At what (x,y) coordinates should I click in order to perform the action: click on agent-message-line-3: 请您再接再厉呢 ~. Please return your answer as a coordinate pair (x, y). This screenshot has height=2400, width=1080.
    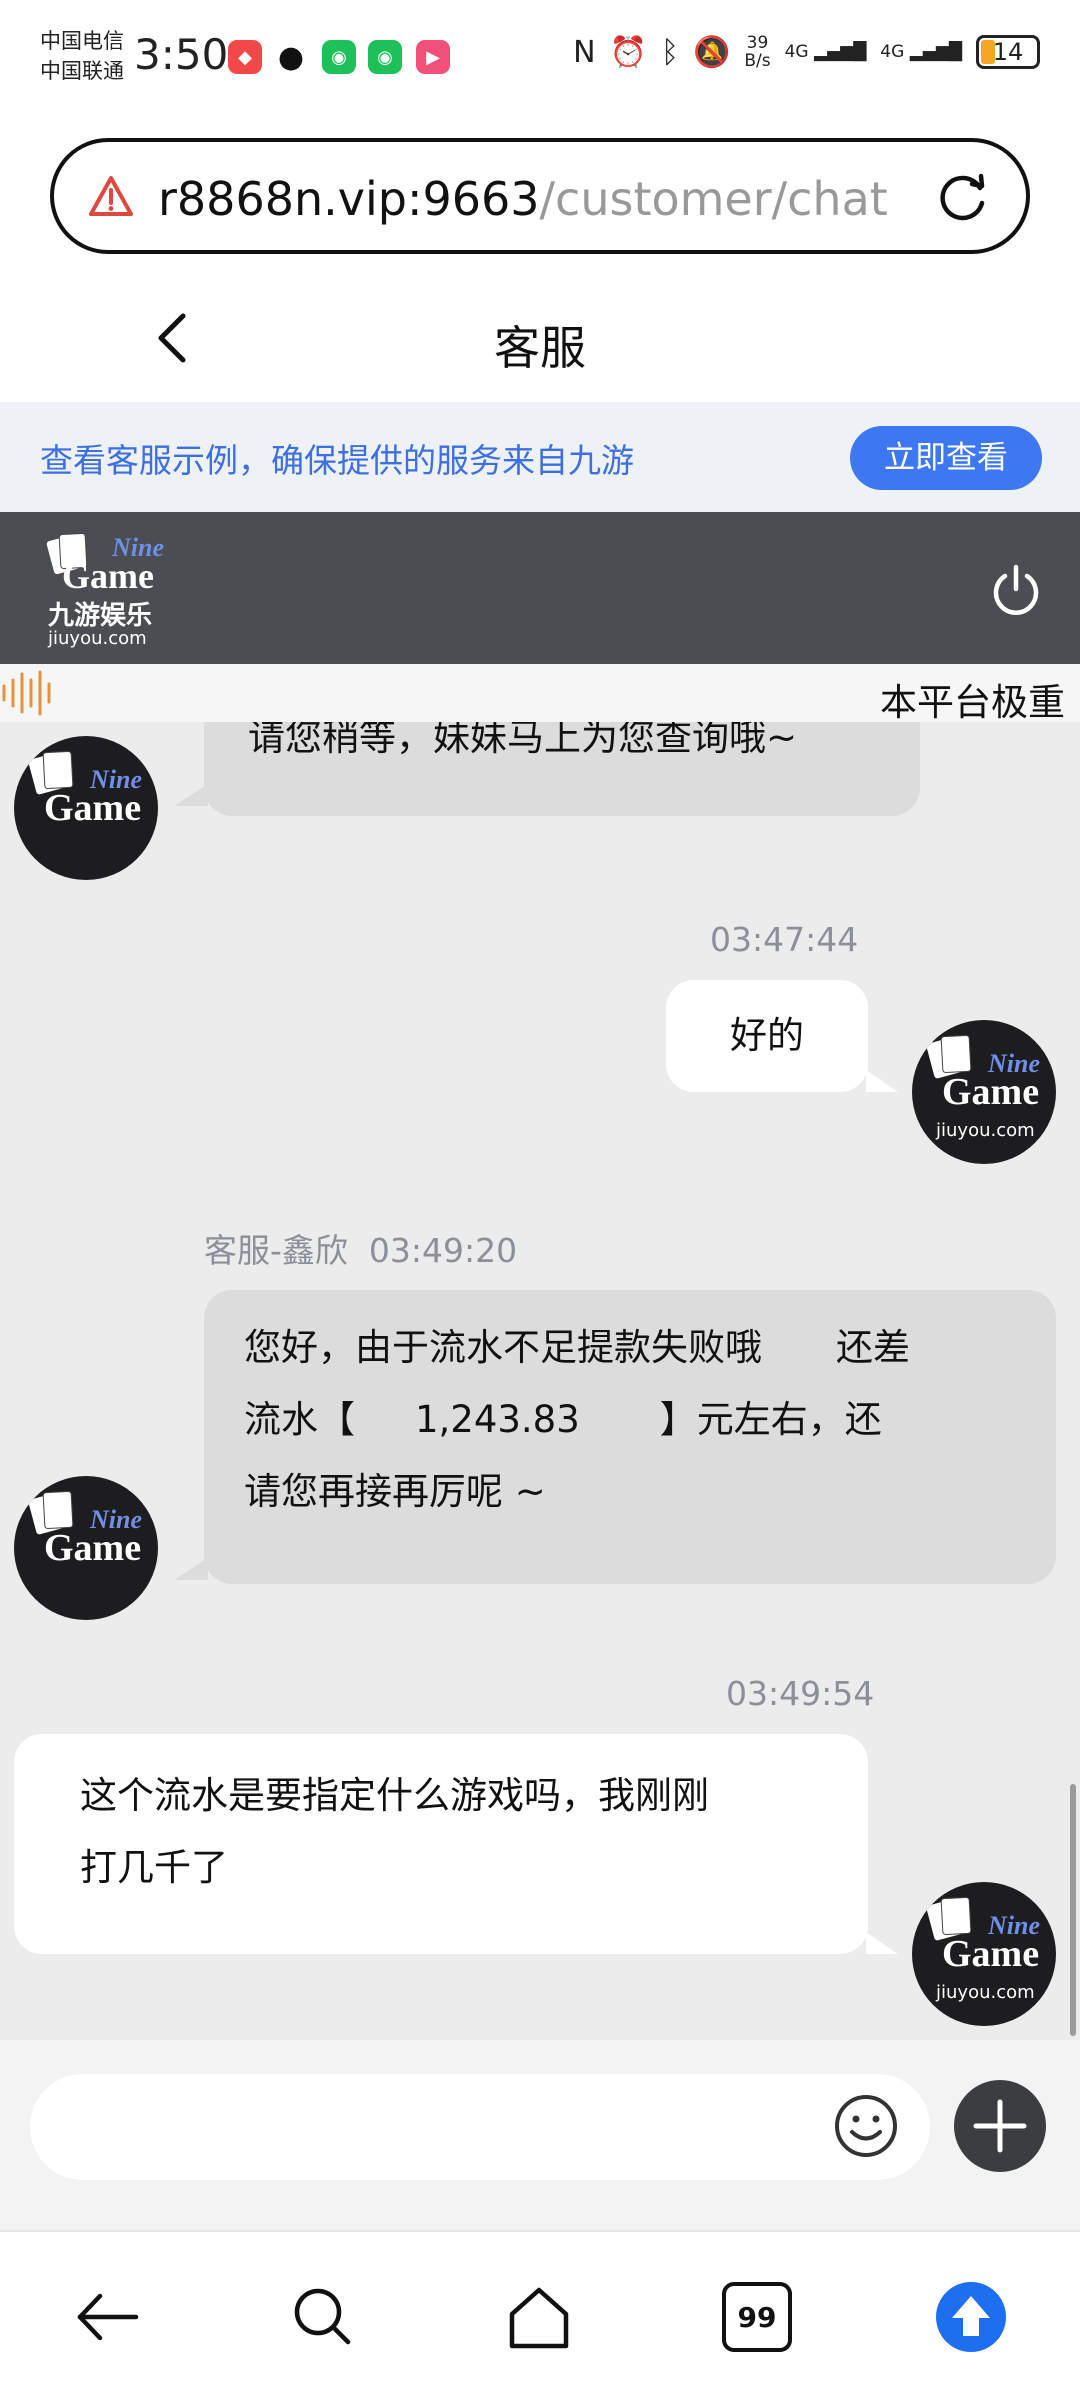
    Looking at the image, I should click on (395, 1491).